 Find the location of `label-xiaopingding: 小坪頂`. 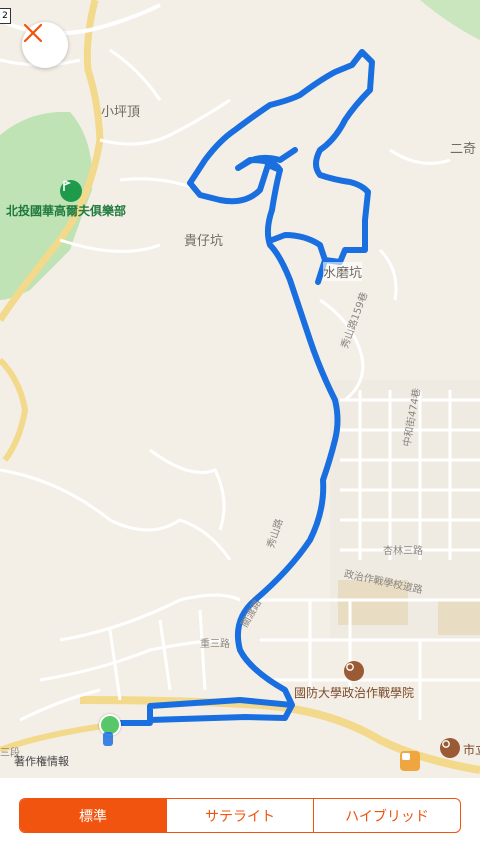

label-xiaopingding: 小坪頂 is located at coordinates (121, 112).